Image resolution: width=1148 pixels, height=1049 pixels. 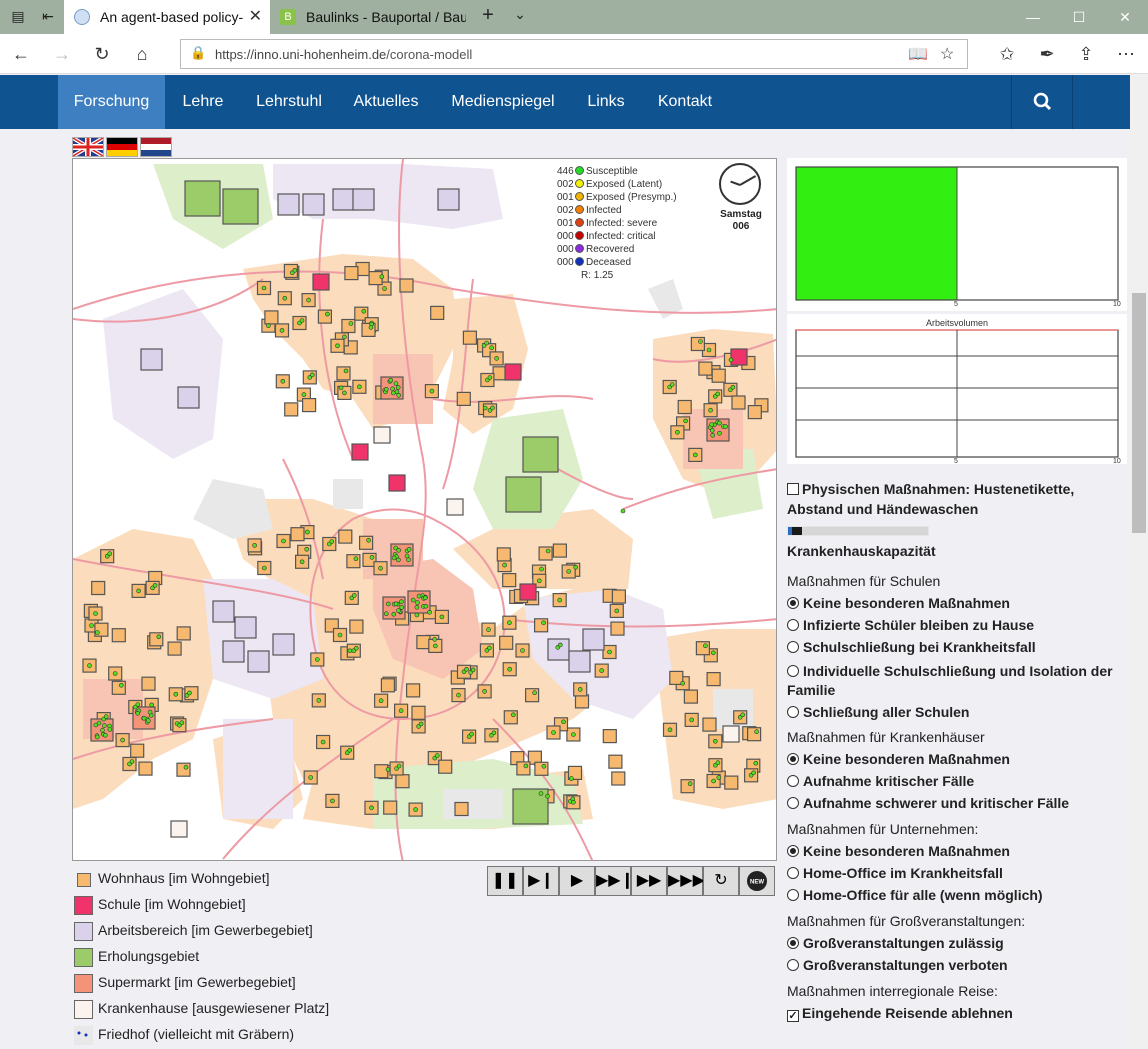 I want to click on step-button: ▶❙, so click(x=541, y=881).